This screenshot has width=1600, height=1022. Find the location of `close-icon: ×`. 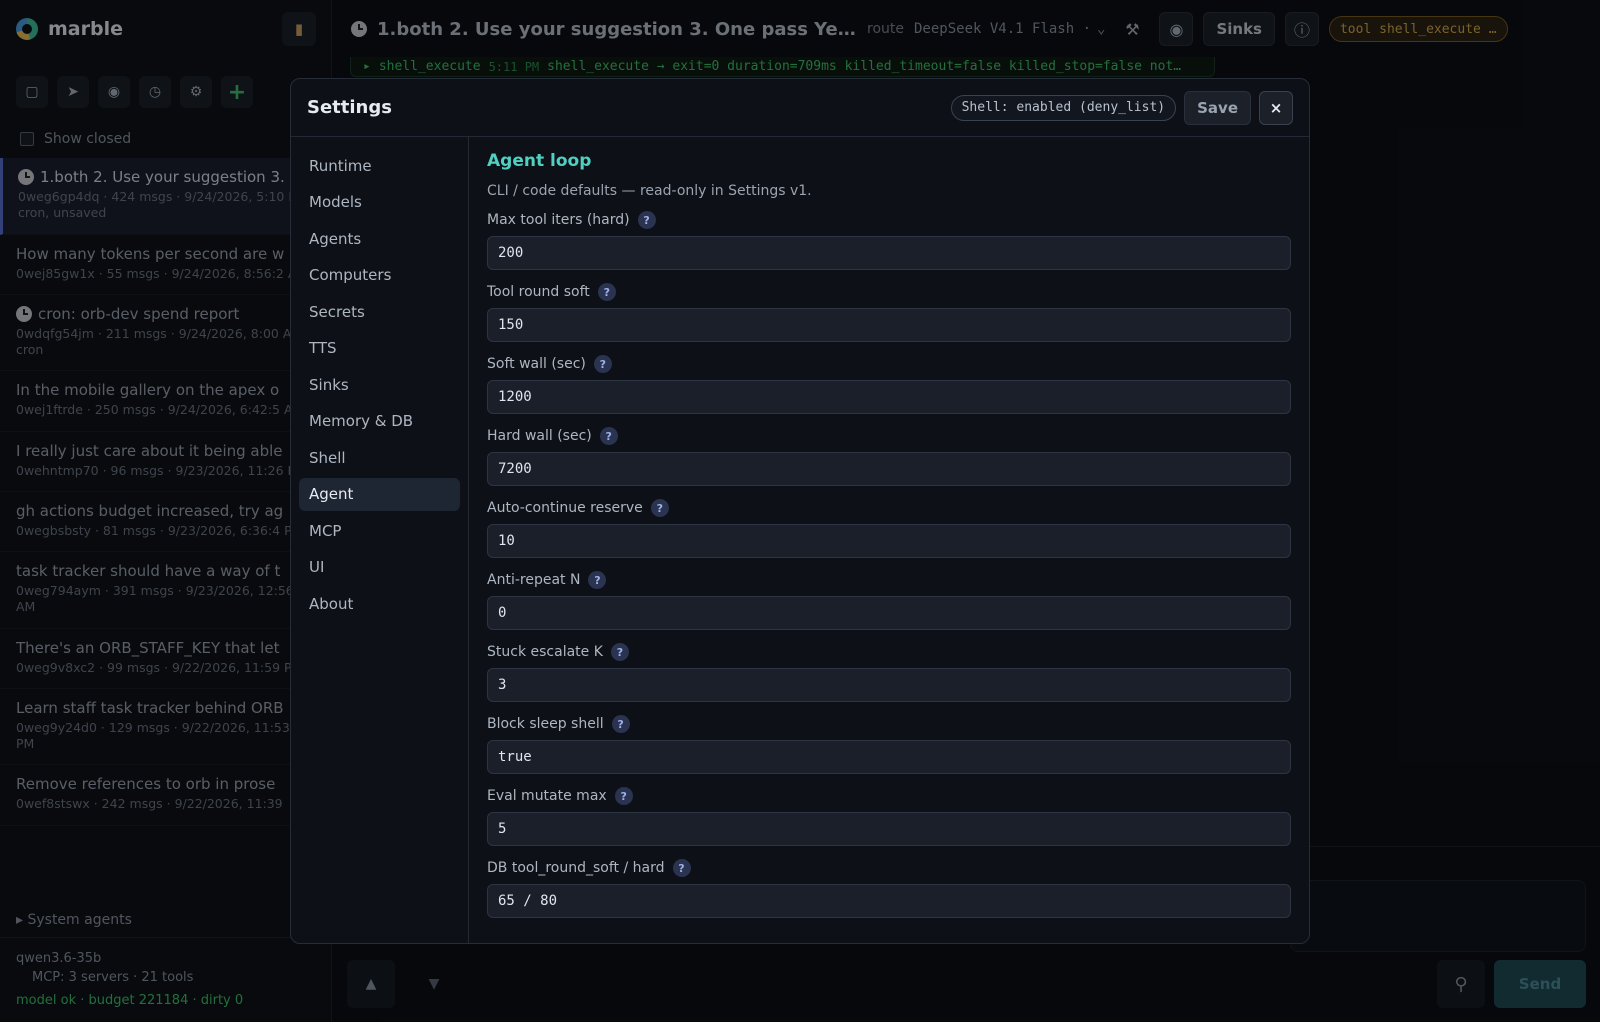

close-icon: × is located at coordinates (1276, 107).